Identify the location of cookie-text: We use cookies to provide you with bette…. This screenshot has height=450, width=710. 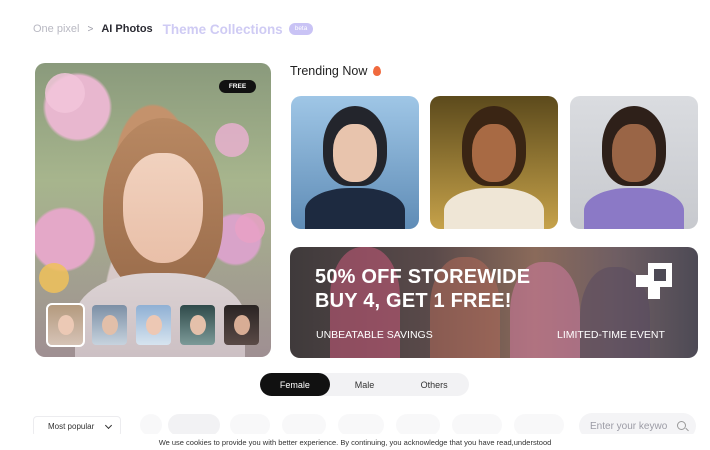
(355, 442).